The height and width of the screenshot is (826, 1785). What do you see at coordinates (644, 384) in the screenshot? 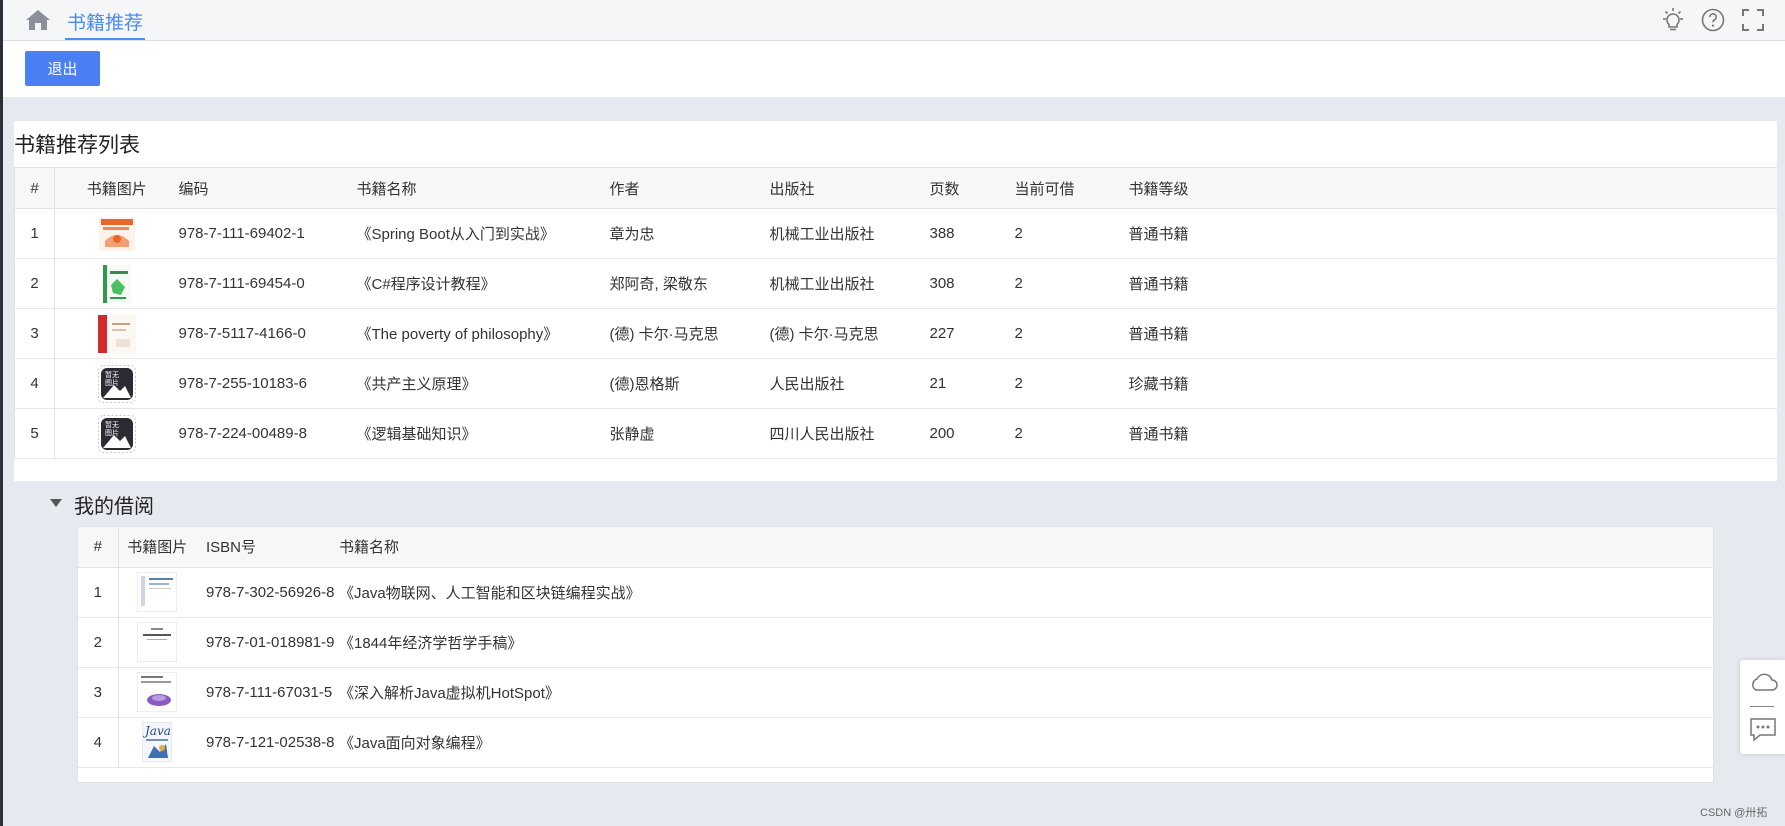
I see `book-author: (德)恩格斯` at bounding box center [644, 384].